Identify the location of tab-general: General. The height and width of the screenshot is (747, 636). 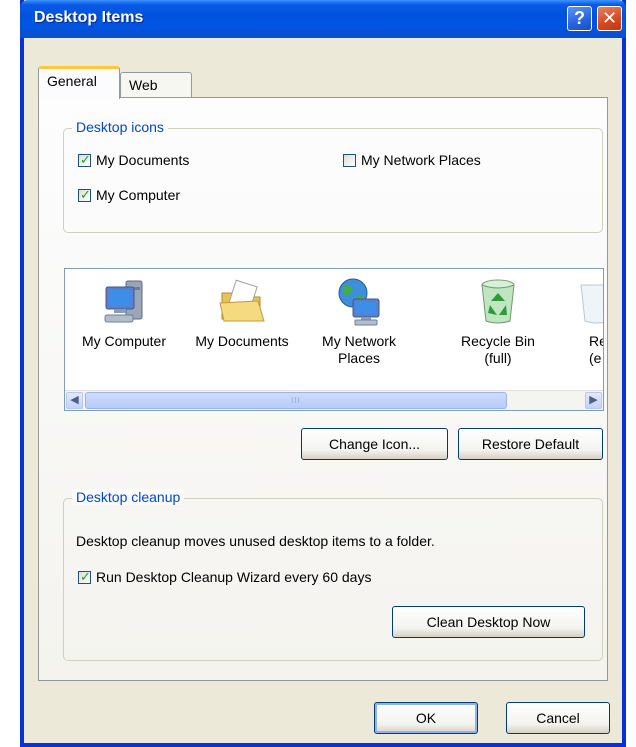
(79, 82).